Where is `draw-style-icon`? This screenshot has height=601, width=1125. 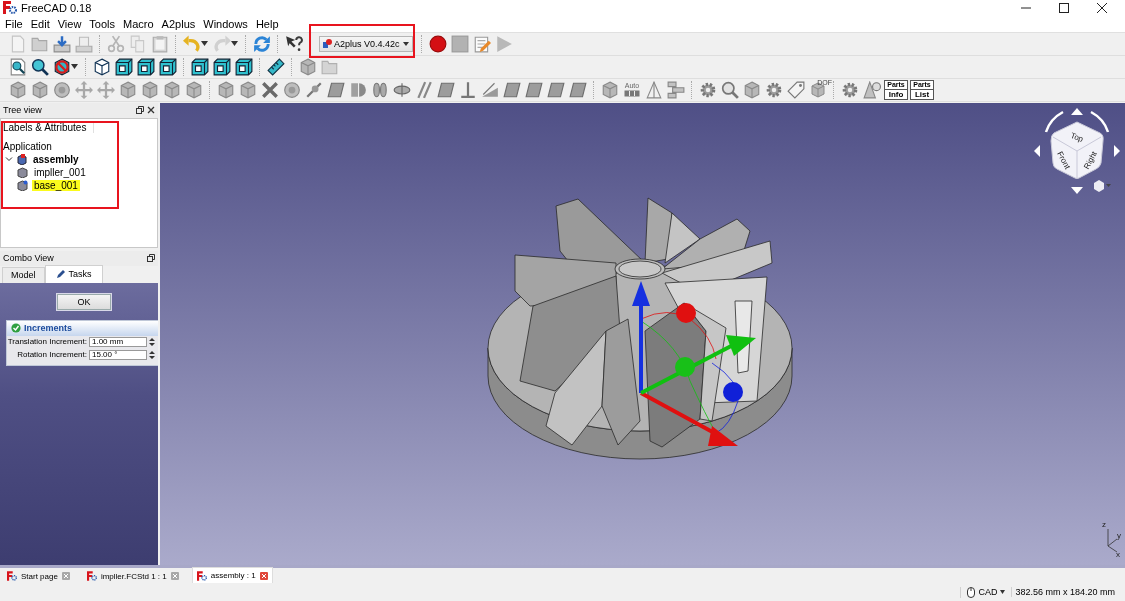 draw-style-icon is located at coordinates (62, 66).